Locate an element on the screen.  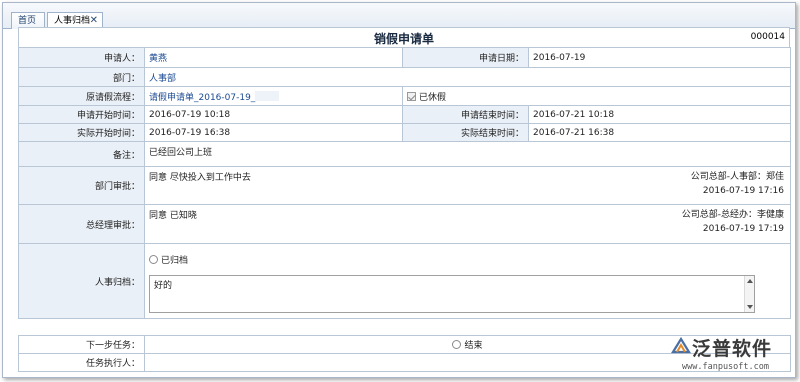
orig-flow-link: 请假申请单_2016-07-19_ is located at coordinates (202, 98).